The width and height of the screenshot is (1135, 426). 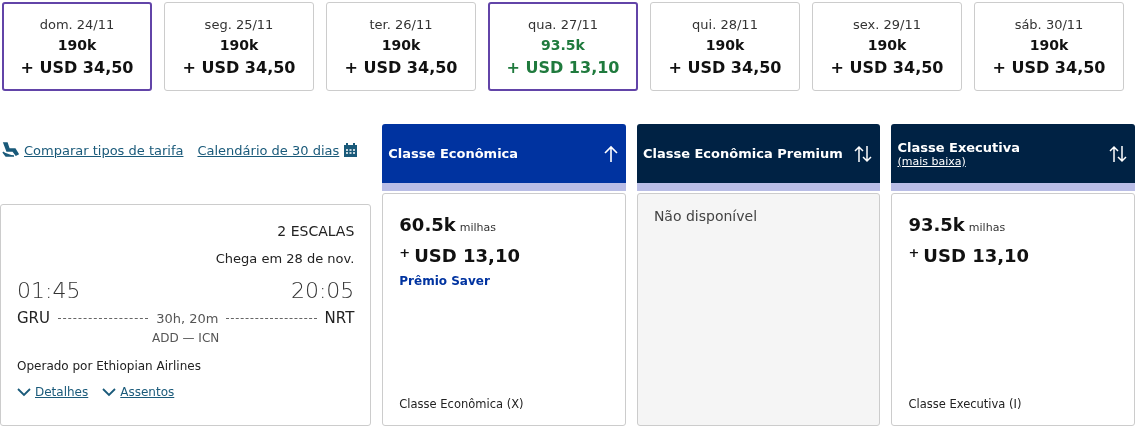 I want to click on operator-text: Operado por Ethiopian Airlines, so click(x=109, y=366).